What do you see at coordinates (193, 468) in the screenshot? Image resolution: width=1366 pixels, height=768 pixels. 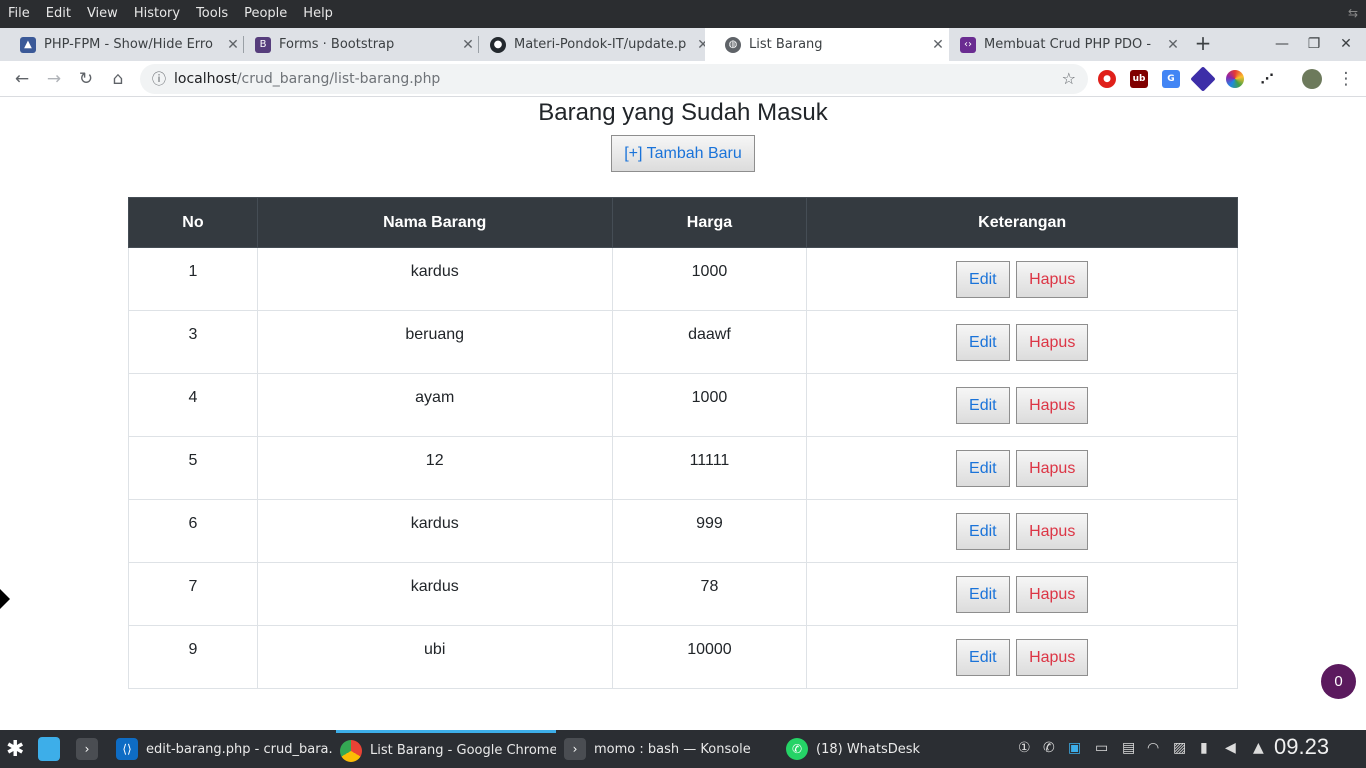 I see `cell-no: 5` at bounding box center [193, 468].